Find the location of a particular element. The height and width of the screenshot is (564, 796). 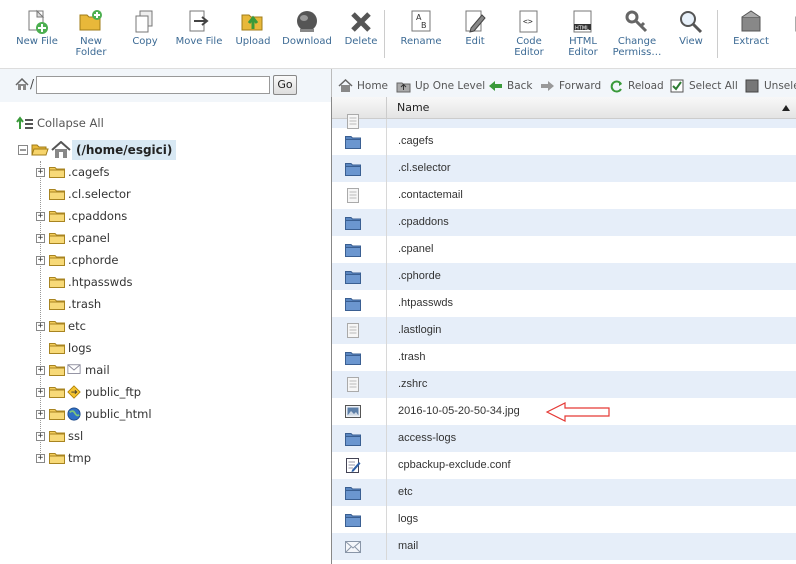

file-row: etc is located at coordinates (564, 492).